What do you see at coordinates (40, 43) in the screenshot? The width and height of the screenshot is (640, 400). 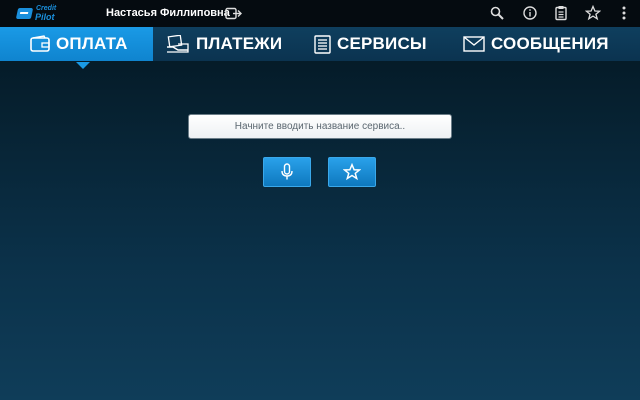 I see `wallet-icon` at bounding box center [40, 43].